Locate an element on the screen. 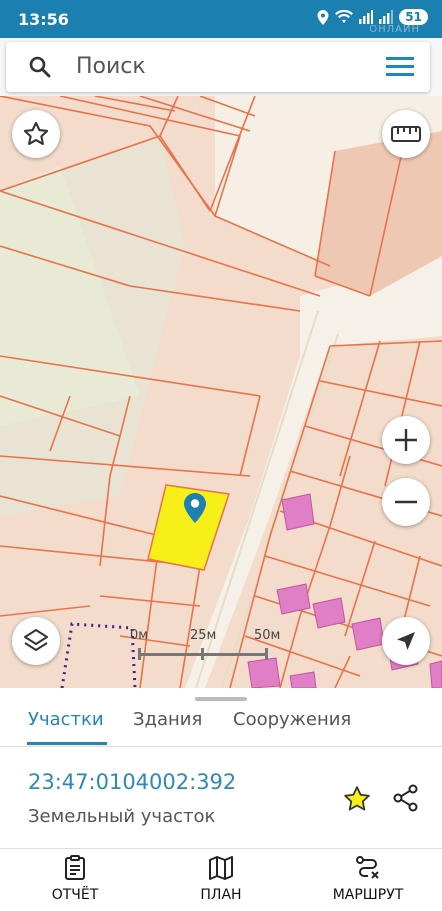 The width and height of the screenshot is (442, 911). scale-label-50: 50м is located at coordinates (267, 635).